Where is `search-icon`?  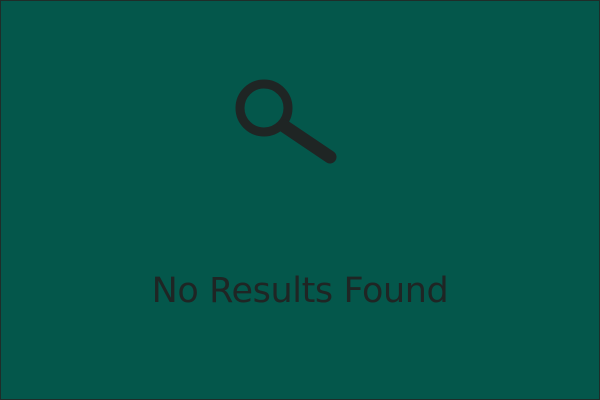
search-icon is located at coordinates (286, 121).